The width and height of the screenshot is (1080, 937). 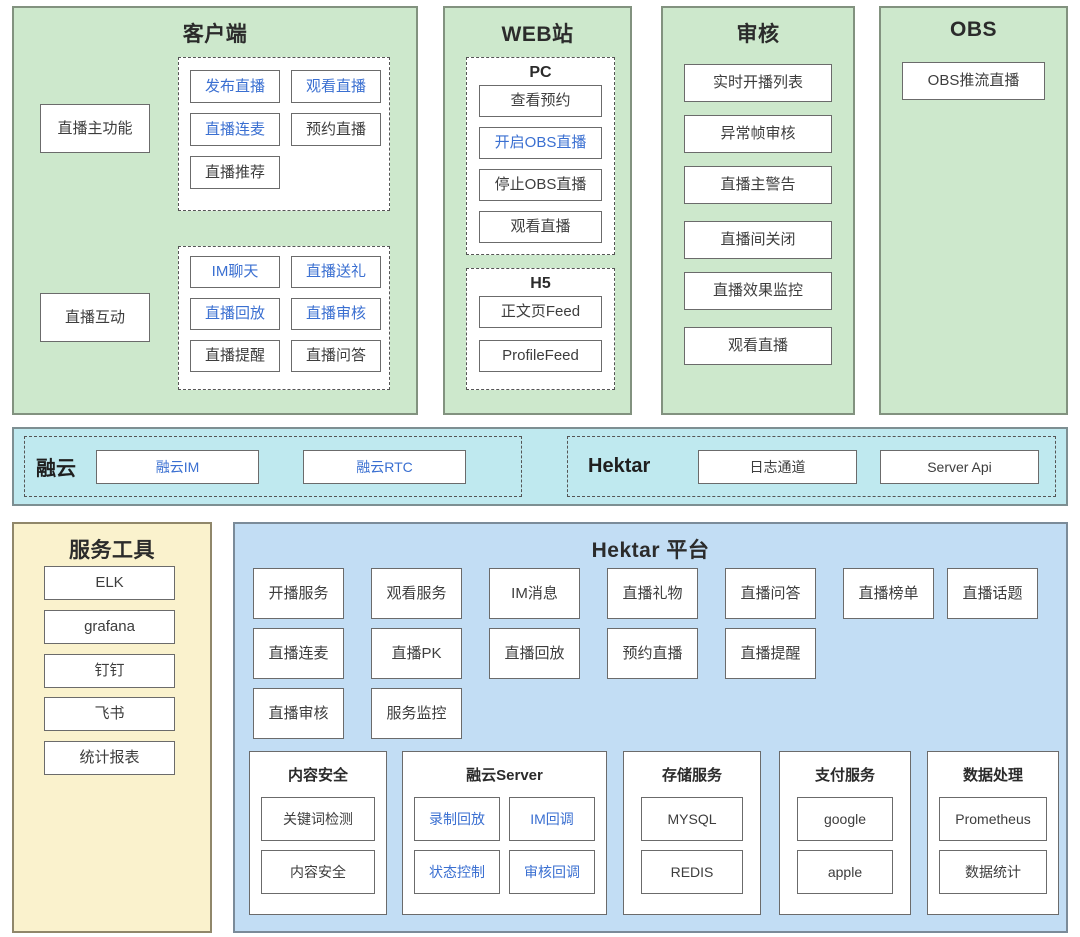 I want to click on payment-item-1: apple, so click(x=845, y=872).